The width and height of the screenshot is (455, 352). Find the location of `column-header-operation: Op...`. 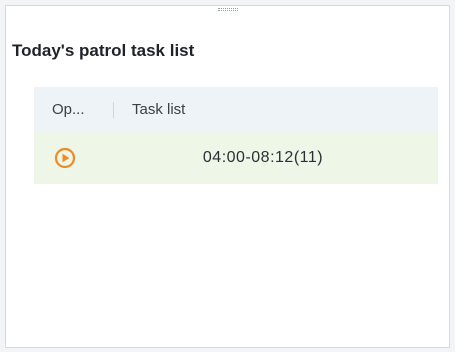

column-header-operation: Op... is located at coordinates (74, 109).